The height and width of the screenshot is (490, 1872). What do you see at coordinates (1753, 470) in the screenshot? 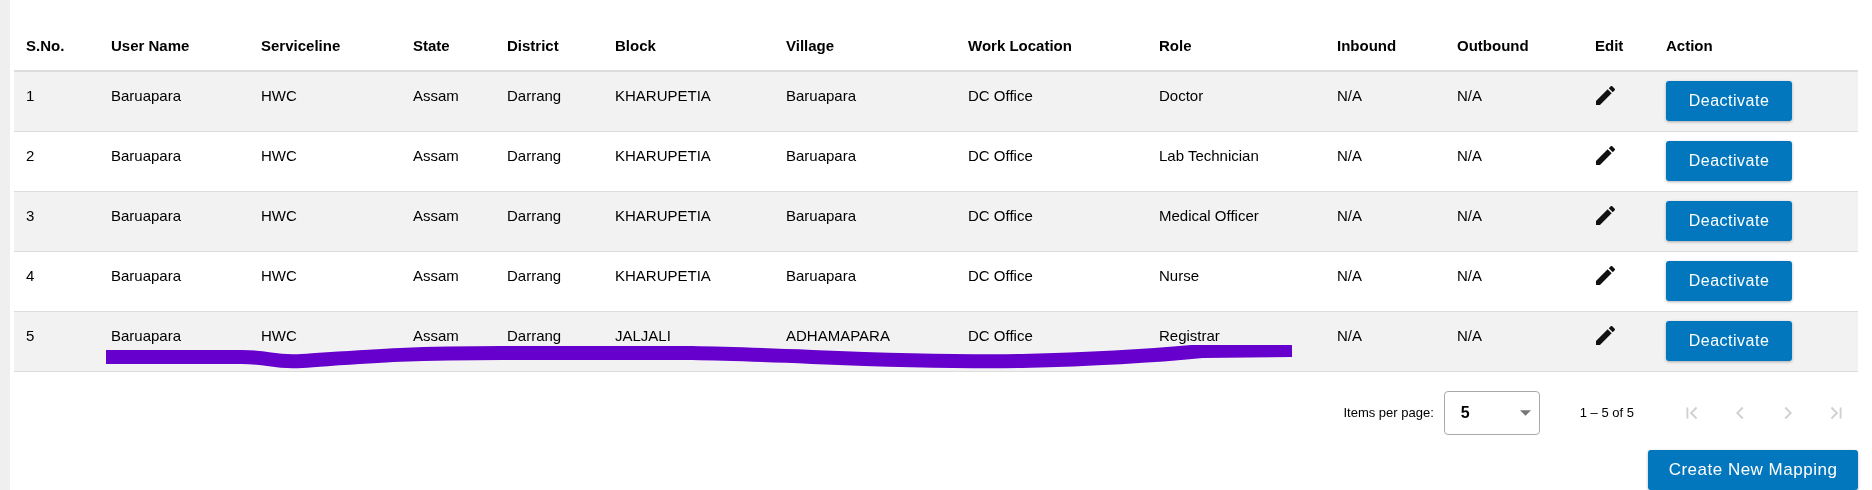
I see `create-mapping-button: Create New Mapping` at bounding box center [1753, 470].